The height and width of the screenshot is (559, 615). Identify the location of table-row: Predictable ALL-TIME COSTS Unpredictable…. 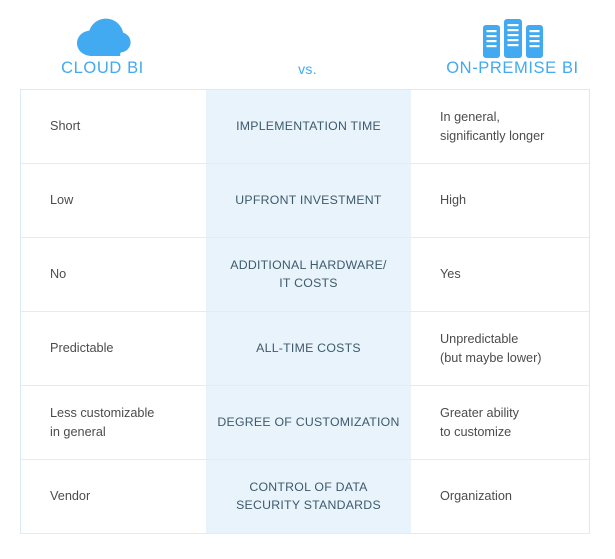
(305, 349).